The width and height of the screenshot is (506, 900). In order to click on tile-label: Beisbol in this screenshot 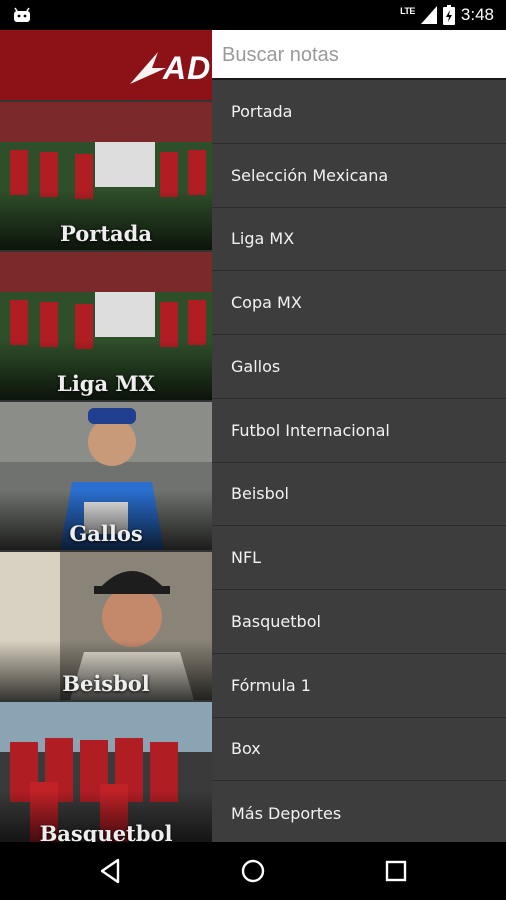, I will do `click(106, 683)`.